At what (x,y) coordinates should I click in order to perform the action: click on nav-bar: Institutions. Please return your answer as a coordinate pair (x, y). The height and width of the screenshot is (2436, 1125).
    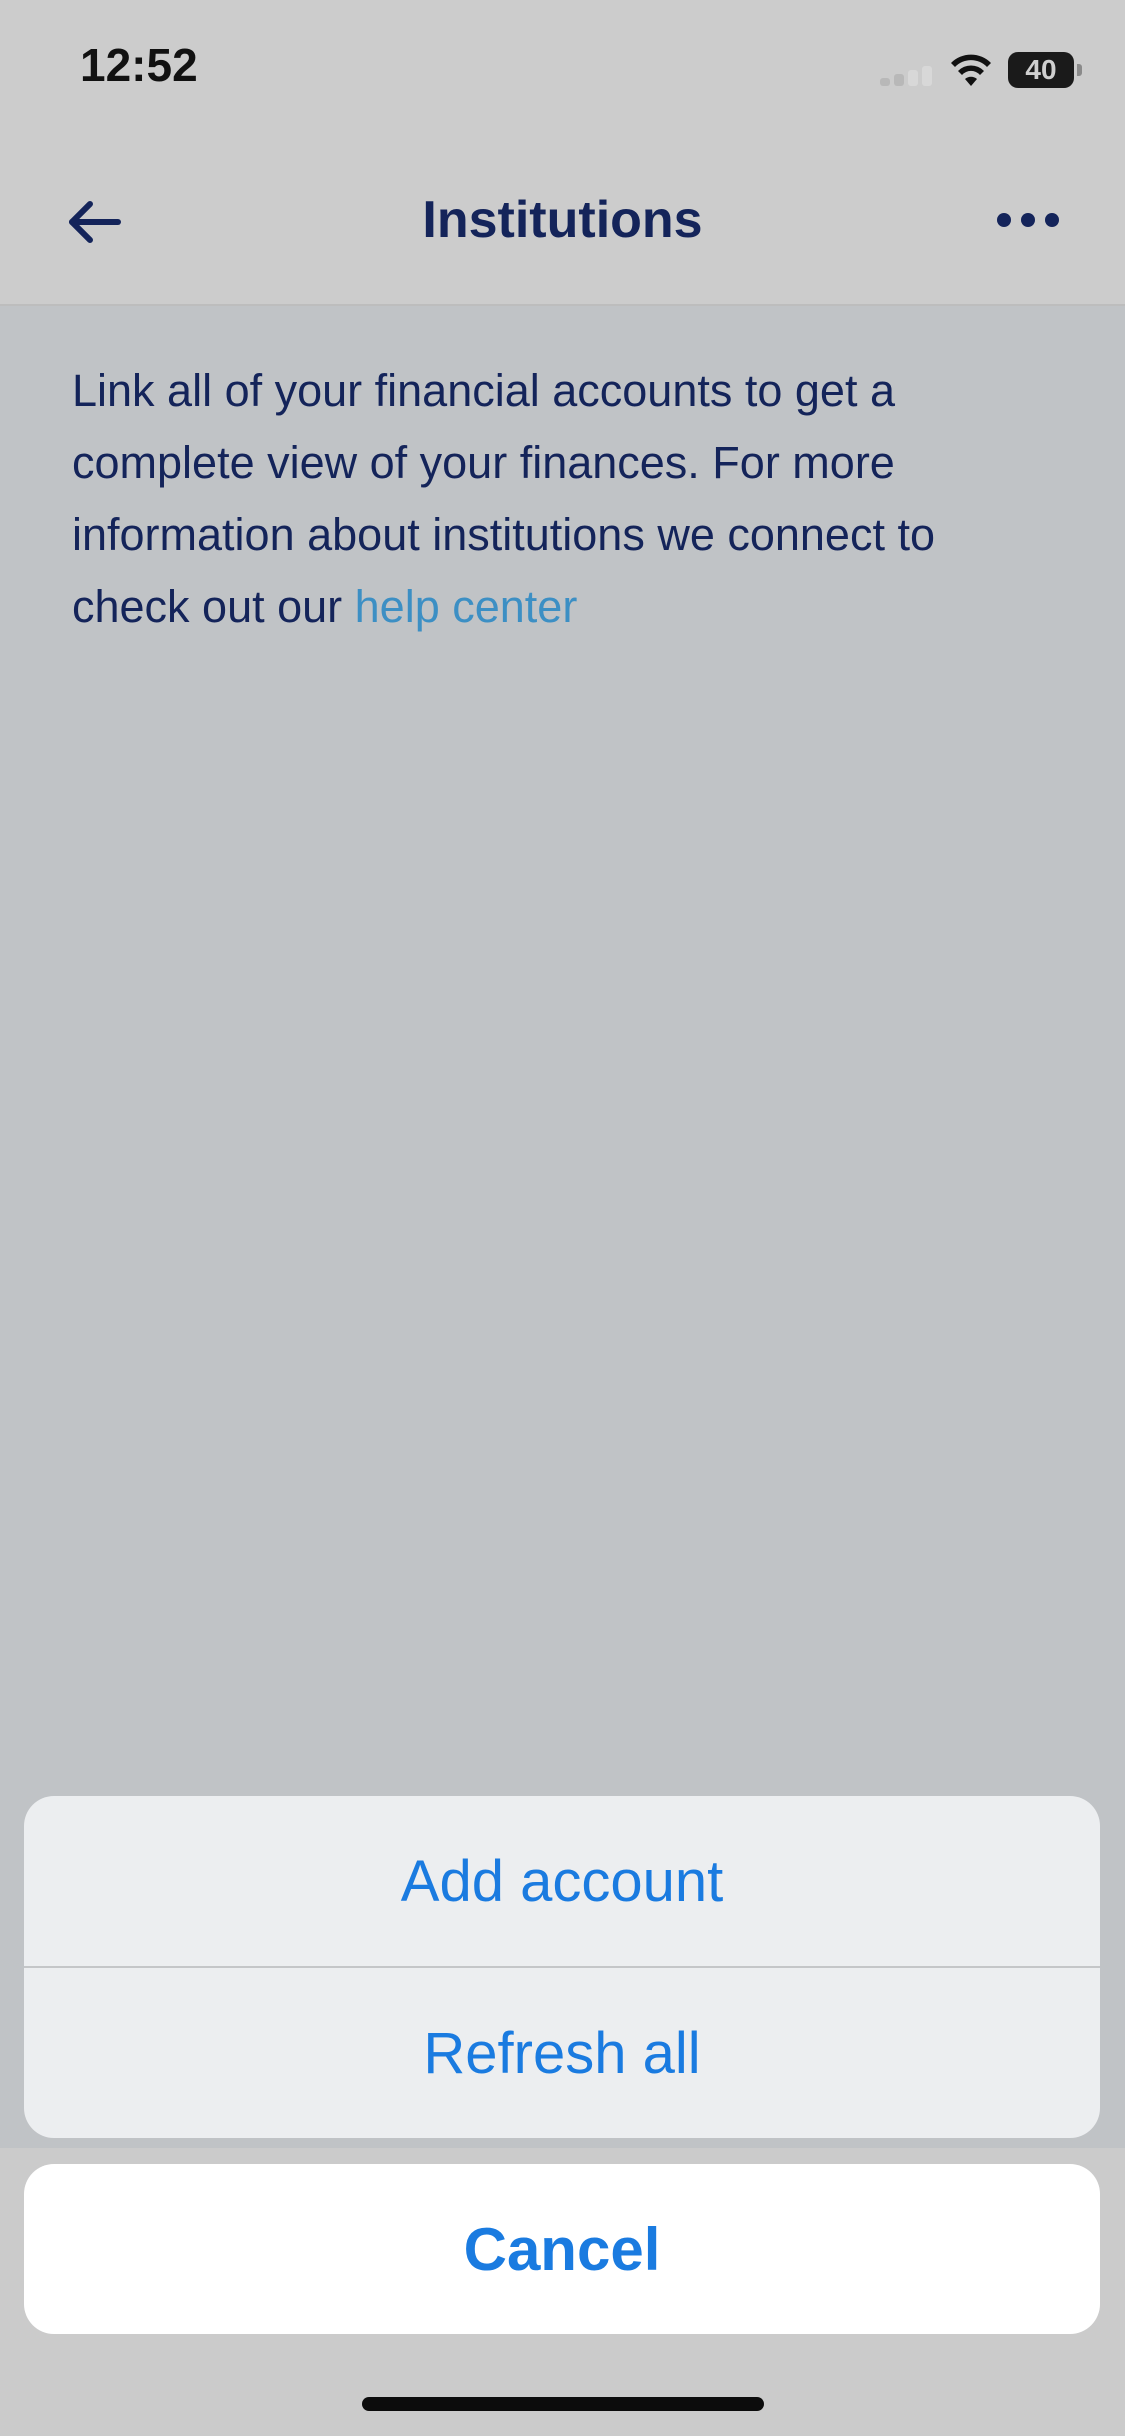
    Looking at the image, I should click on (562, 223).